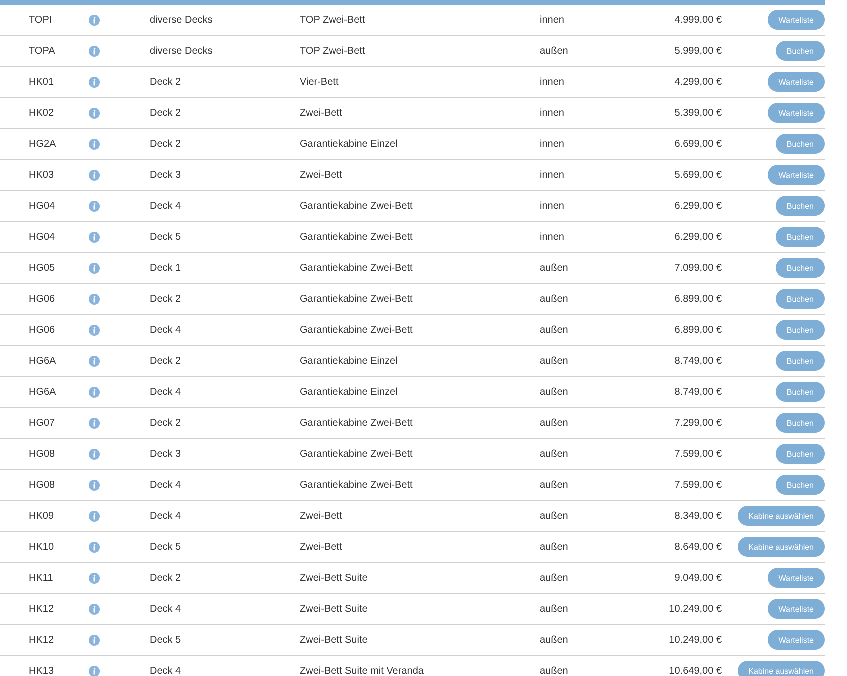 This screenshot has width=847, height=676. Describe the element at coordinates (42, 299) in the screenshot. I see `cabin-code: HG06` at that location.